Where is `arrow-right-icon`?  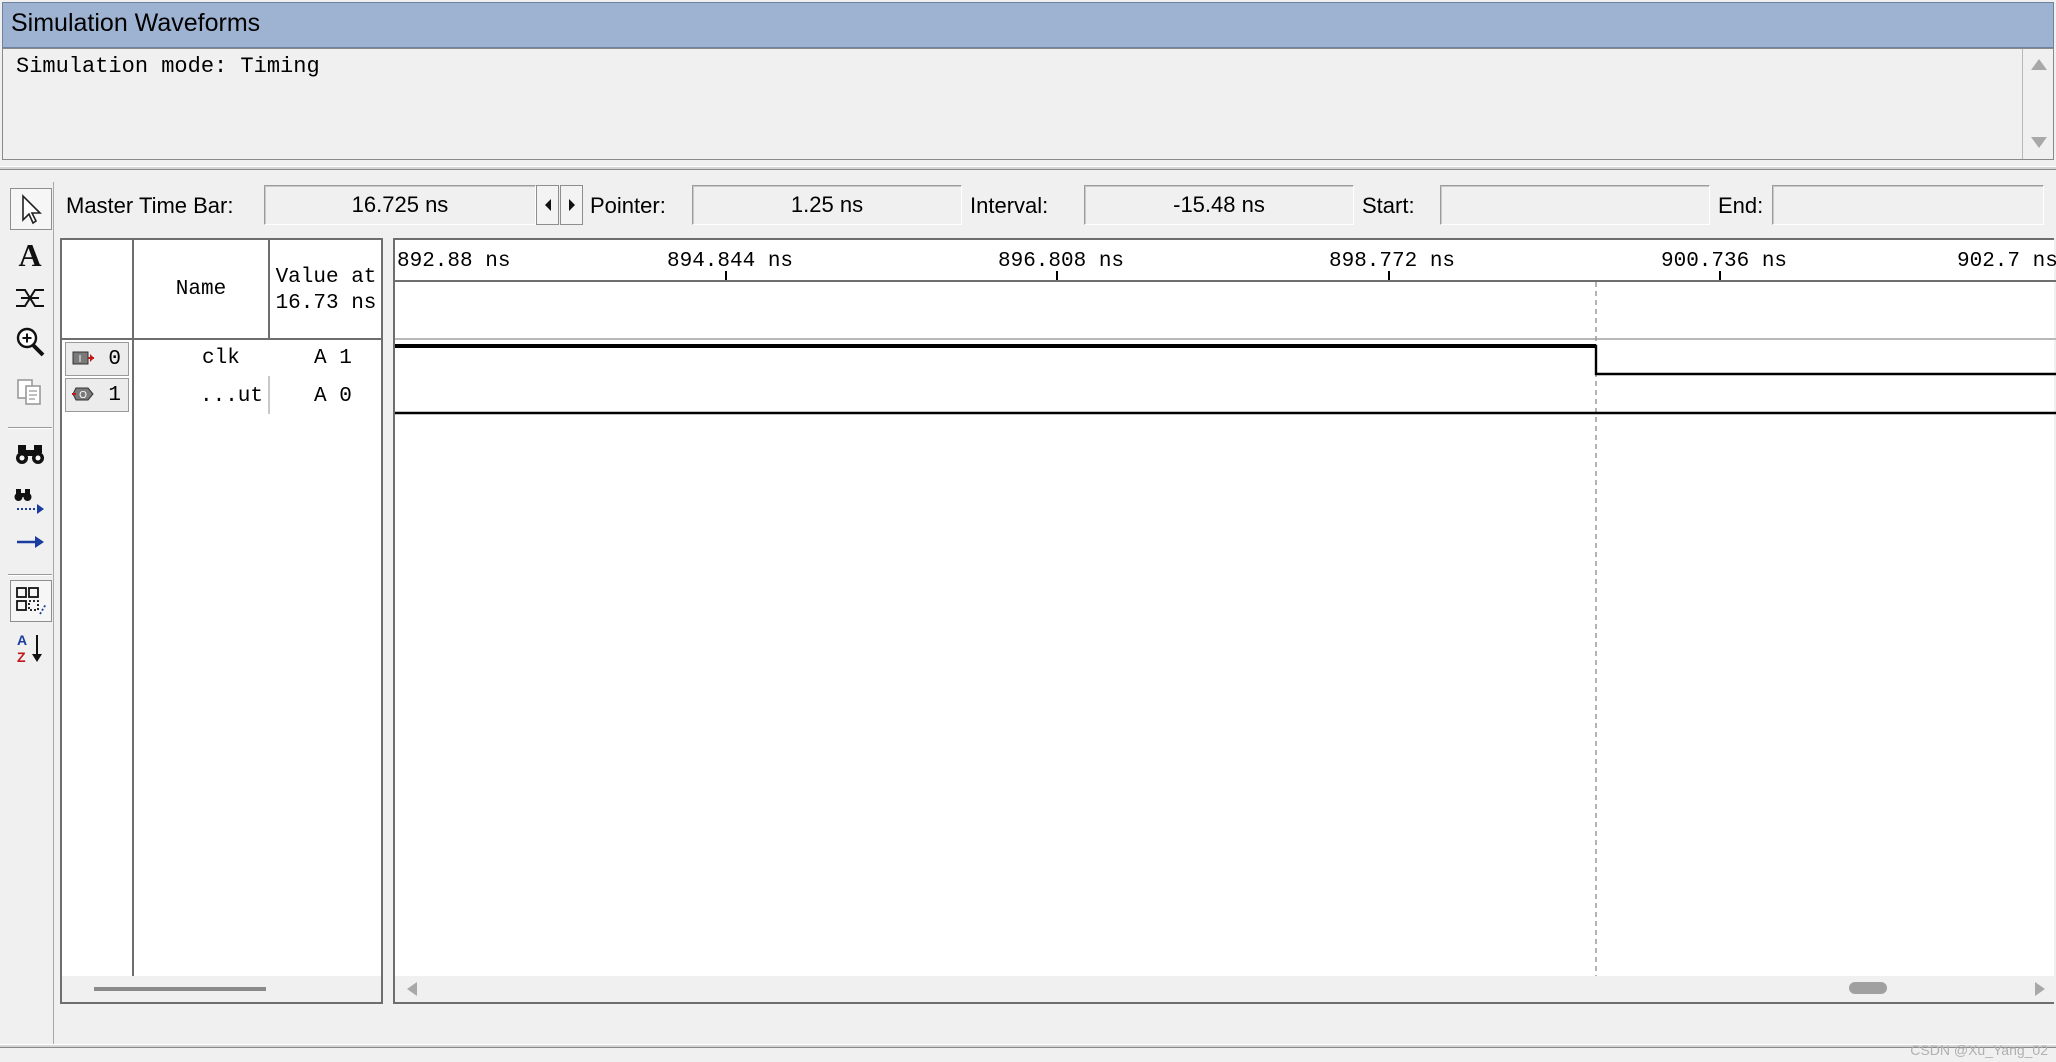
arrow-right-icon is located at coordinates (30, 542).